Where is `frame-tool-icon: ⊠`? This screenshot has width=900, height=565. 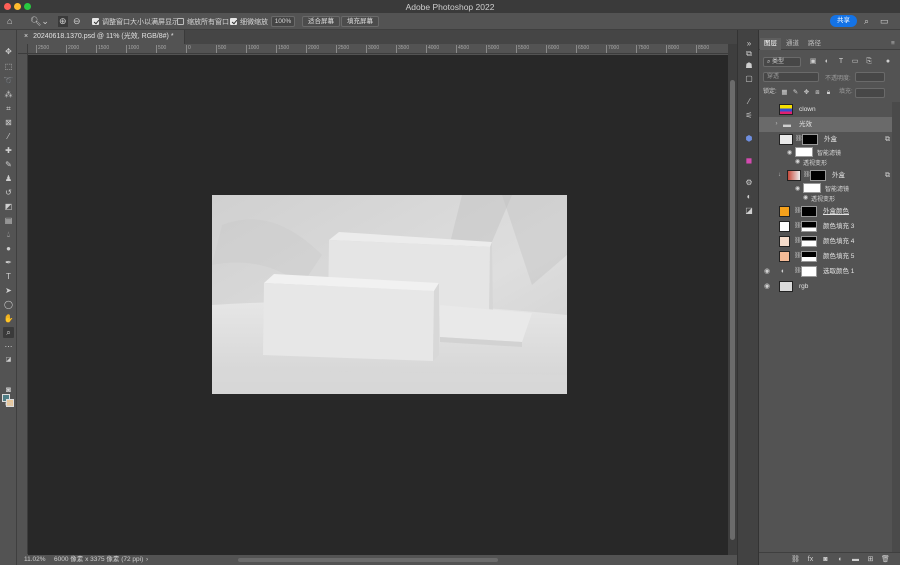
frame-tool-icon: ⊠ is located at coordinates (8, 122).